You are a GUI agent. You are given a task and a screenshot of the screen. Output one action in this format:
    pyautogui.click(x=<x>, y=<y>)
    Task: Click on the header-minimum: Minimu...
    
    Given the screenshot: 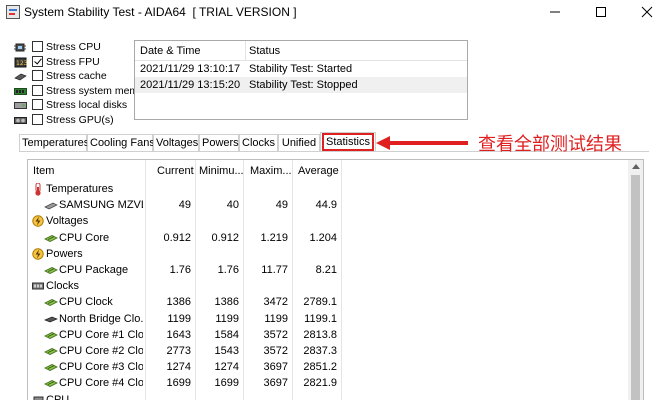 What is the action you would take?
    pyautogui.click(x=221, y=171)
    